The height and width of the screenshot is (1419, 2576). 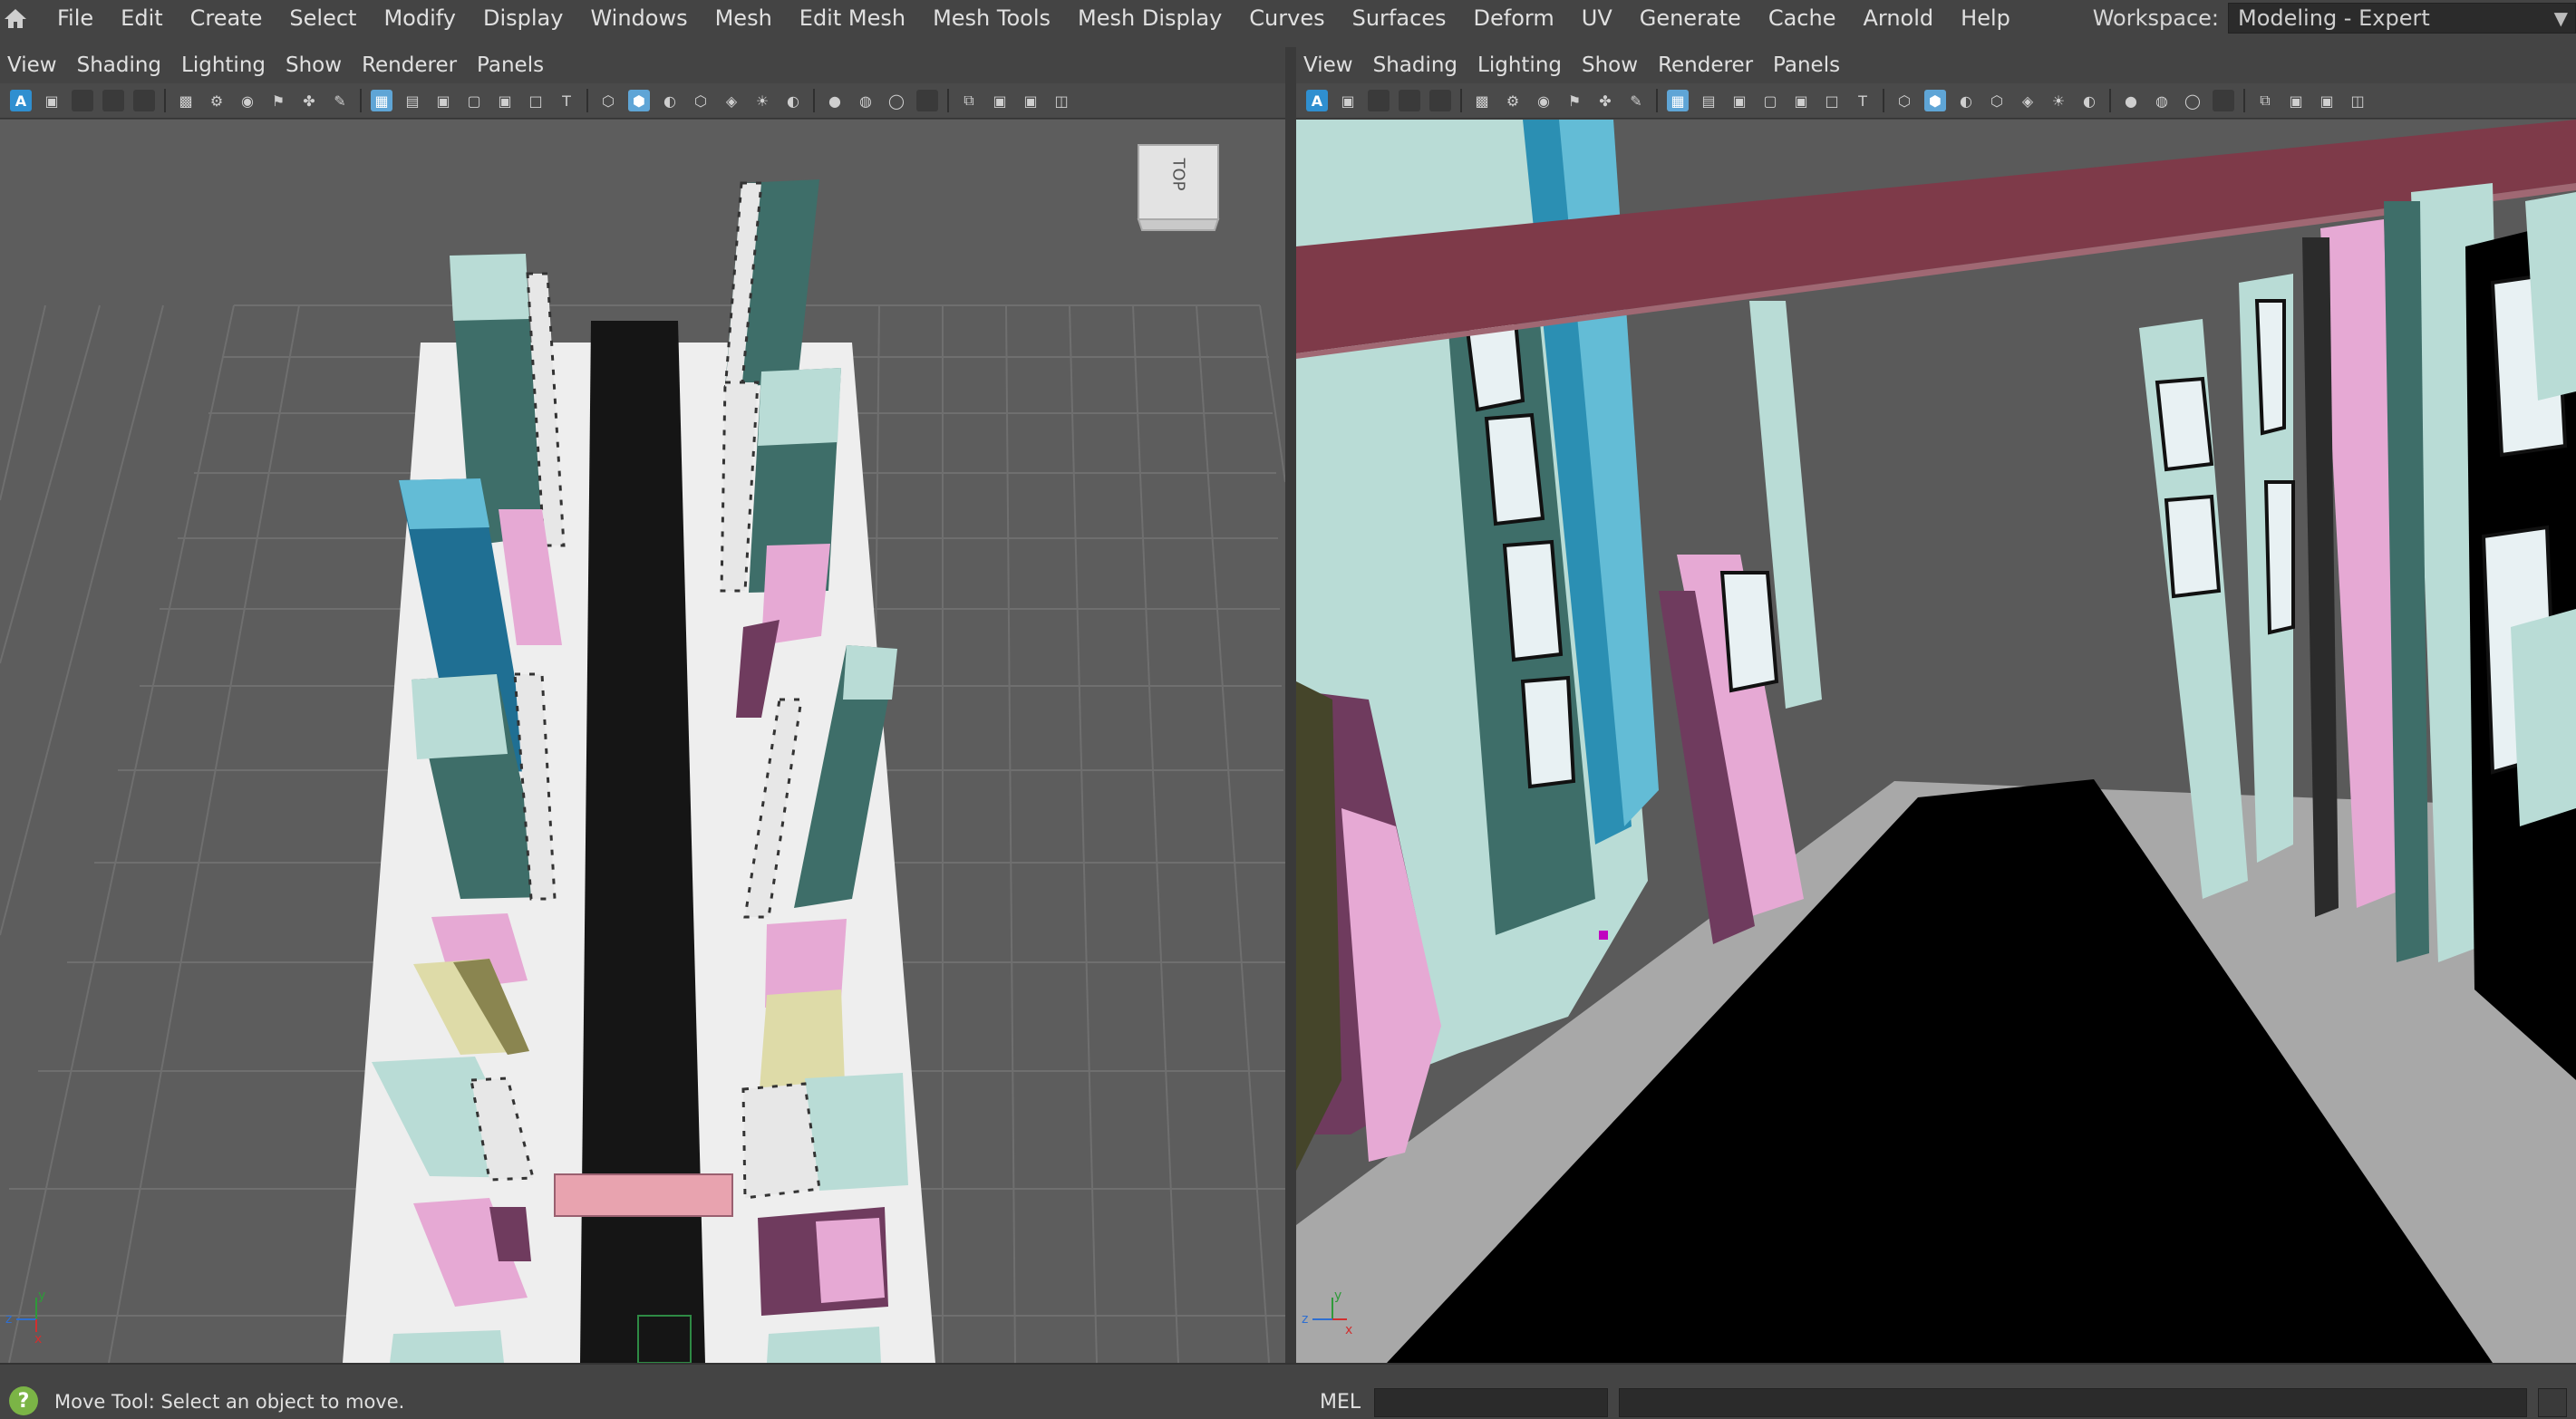 I want to click on menu-create: Create, so click(x=226, y=18).